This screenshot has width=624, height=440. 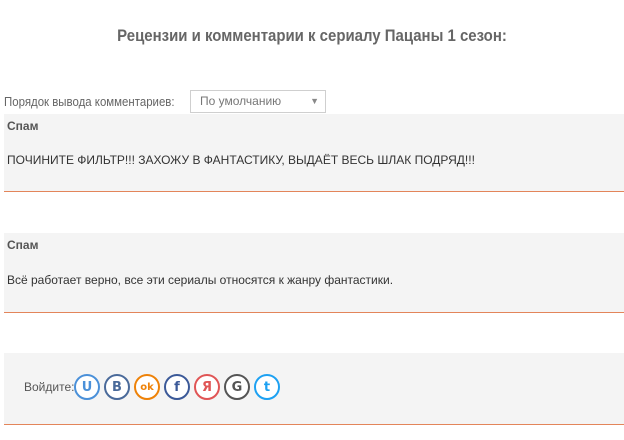 I want to click on social-login-row: U B ok f Я G t, so click(x=177, y=387).